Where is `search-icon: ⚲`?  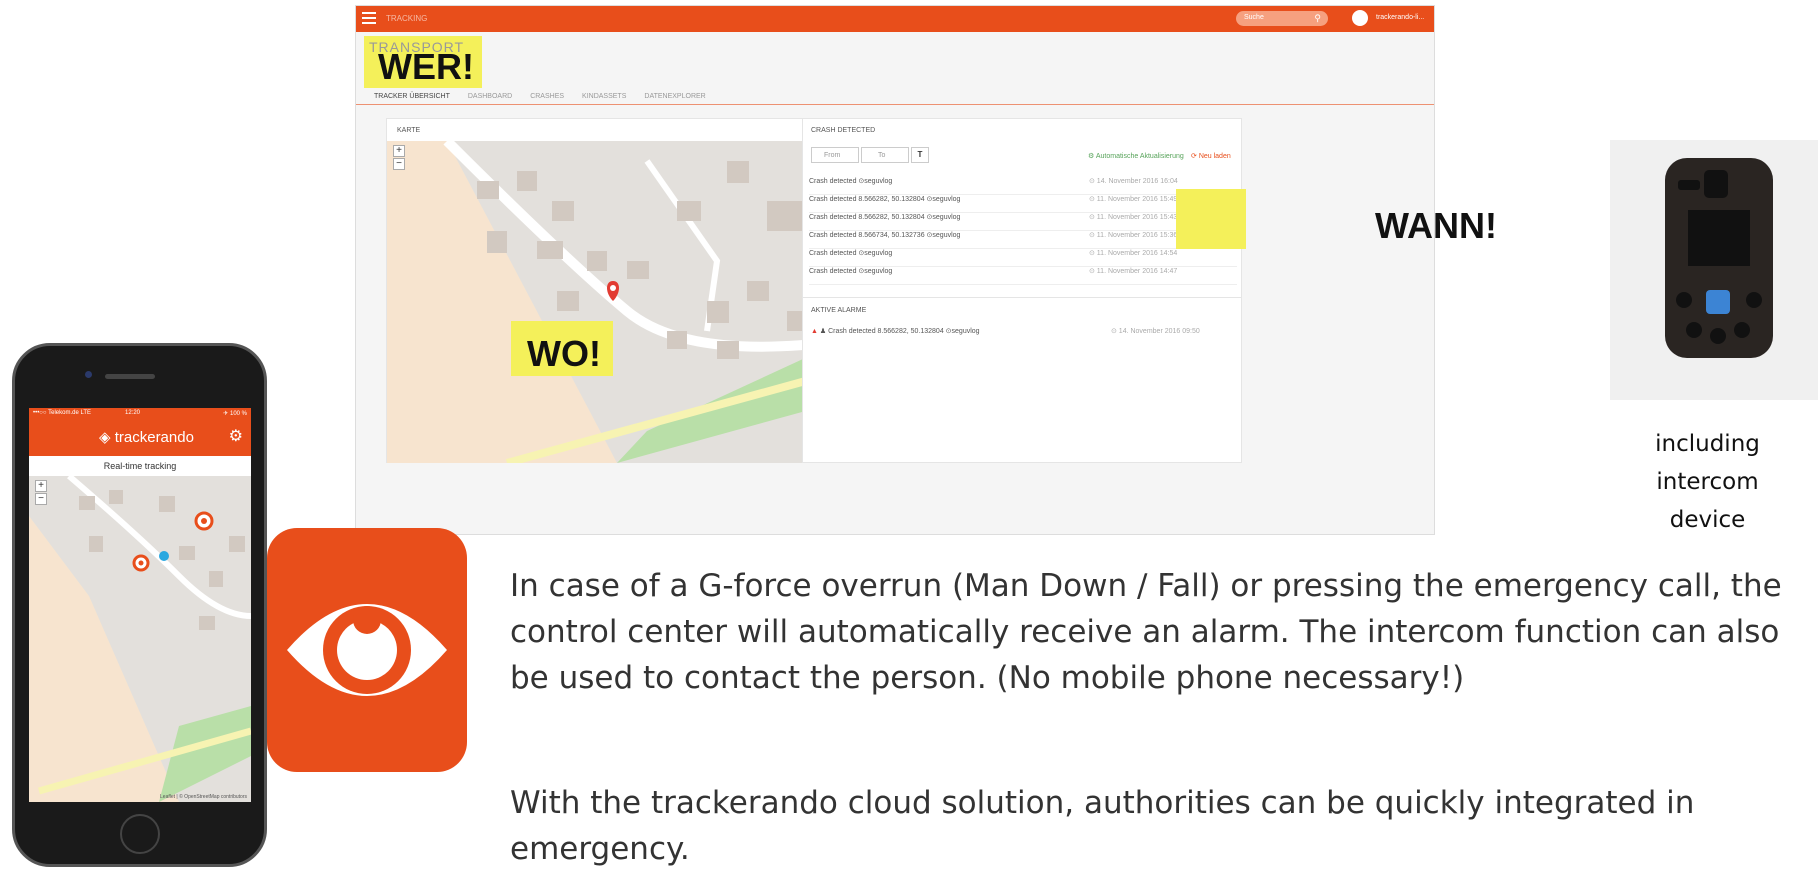 search-icon: ⚲ is located at coordinates (1317, 18).